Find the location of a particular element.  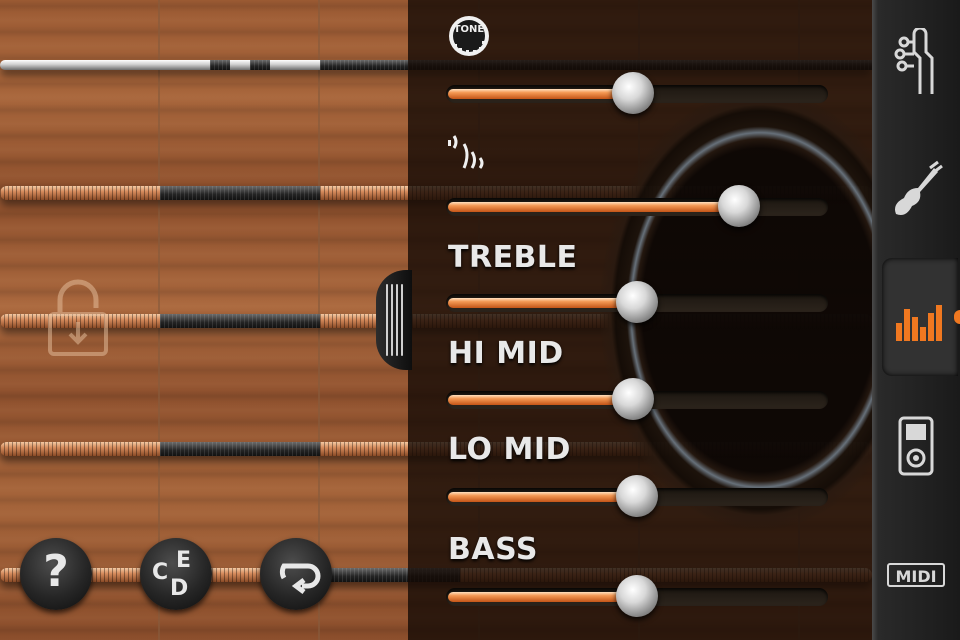

tone-slider-knob is located at coordinates (633, 93).